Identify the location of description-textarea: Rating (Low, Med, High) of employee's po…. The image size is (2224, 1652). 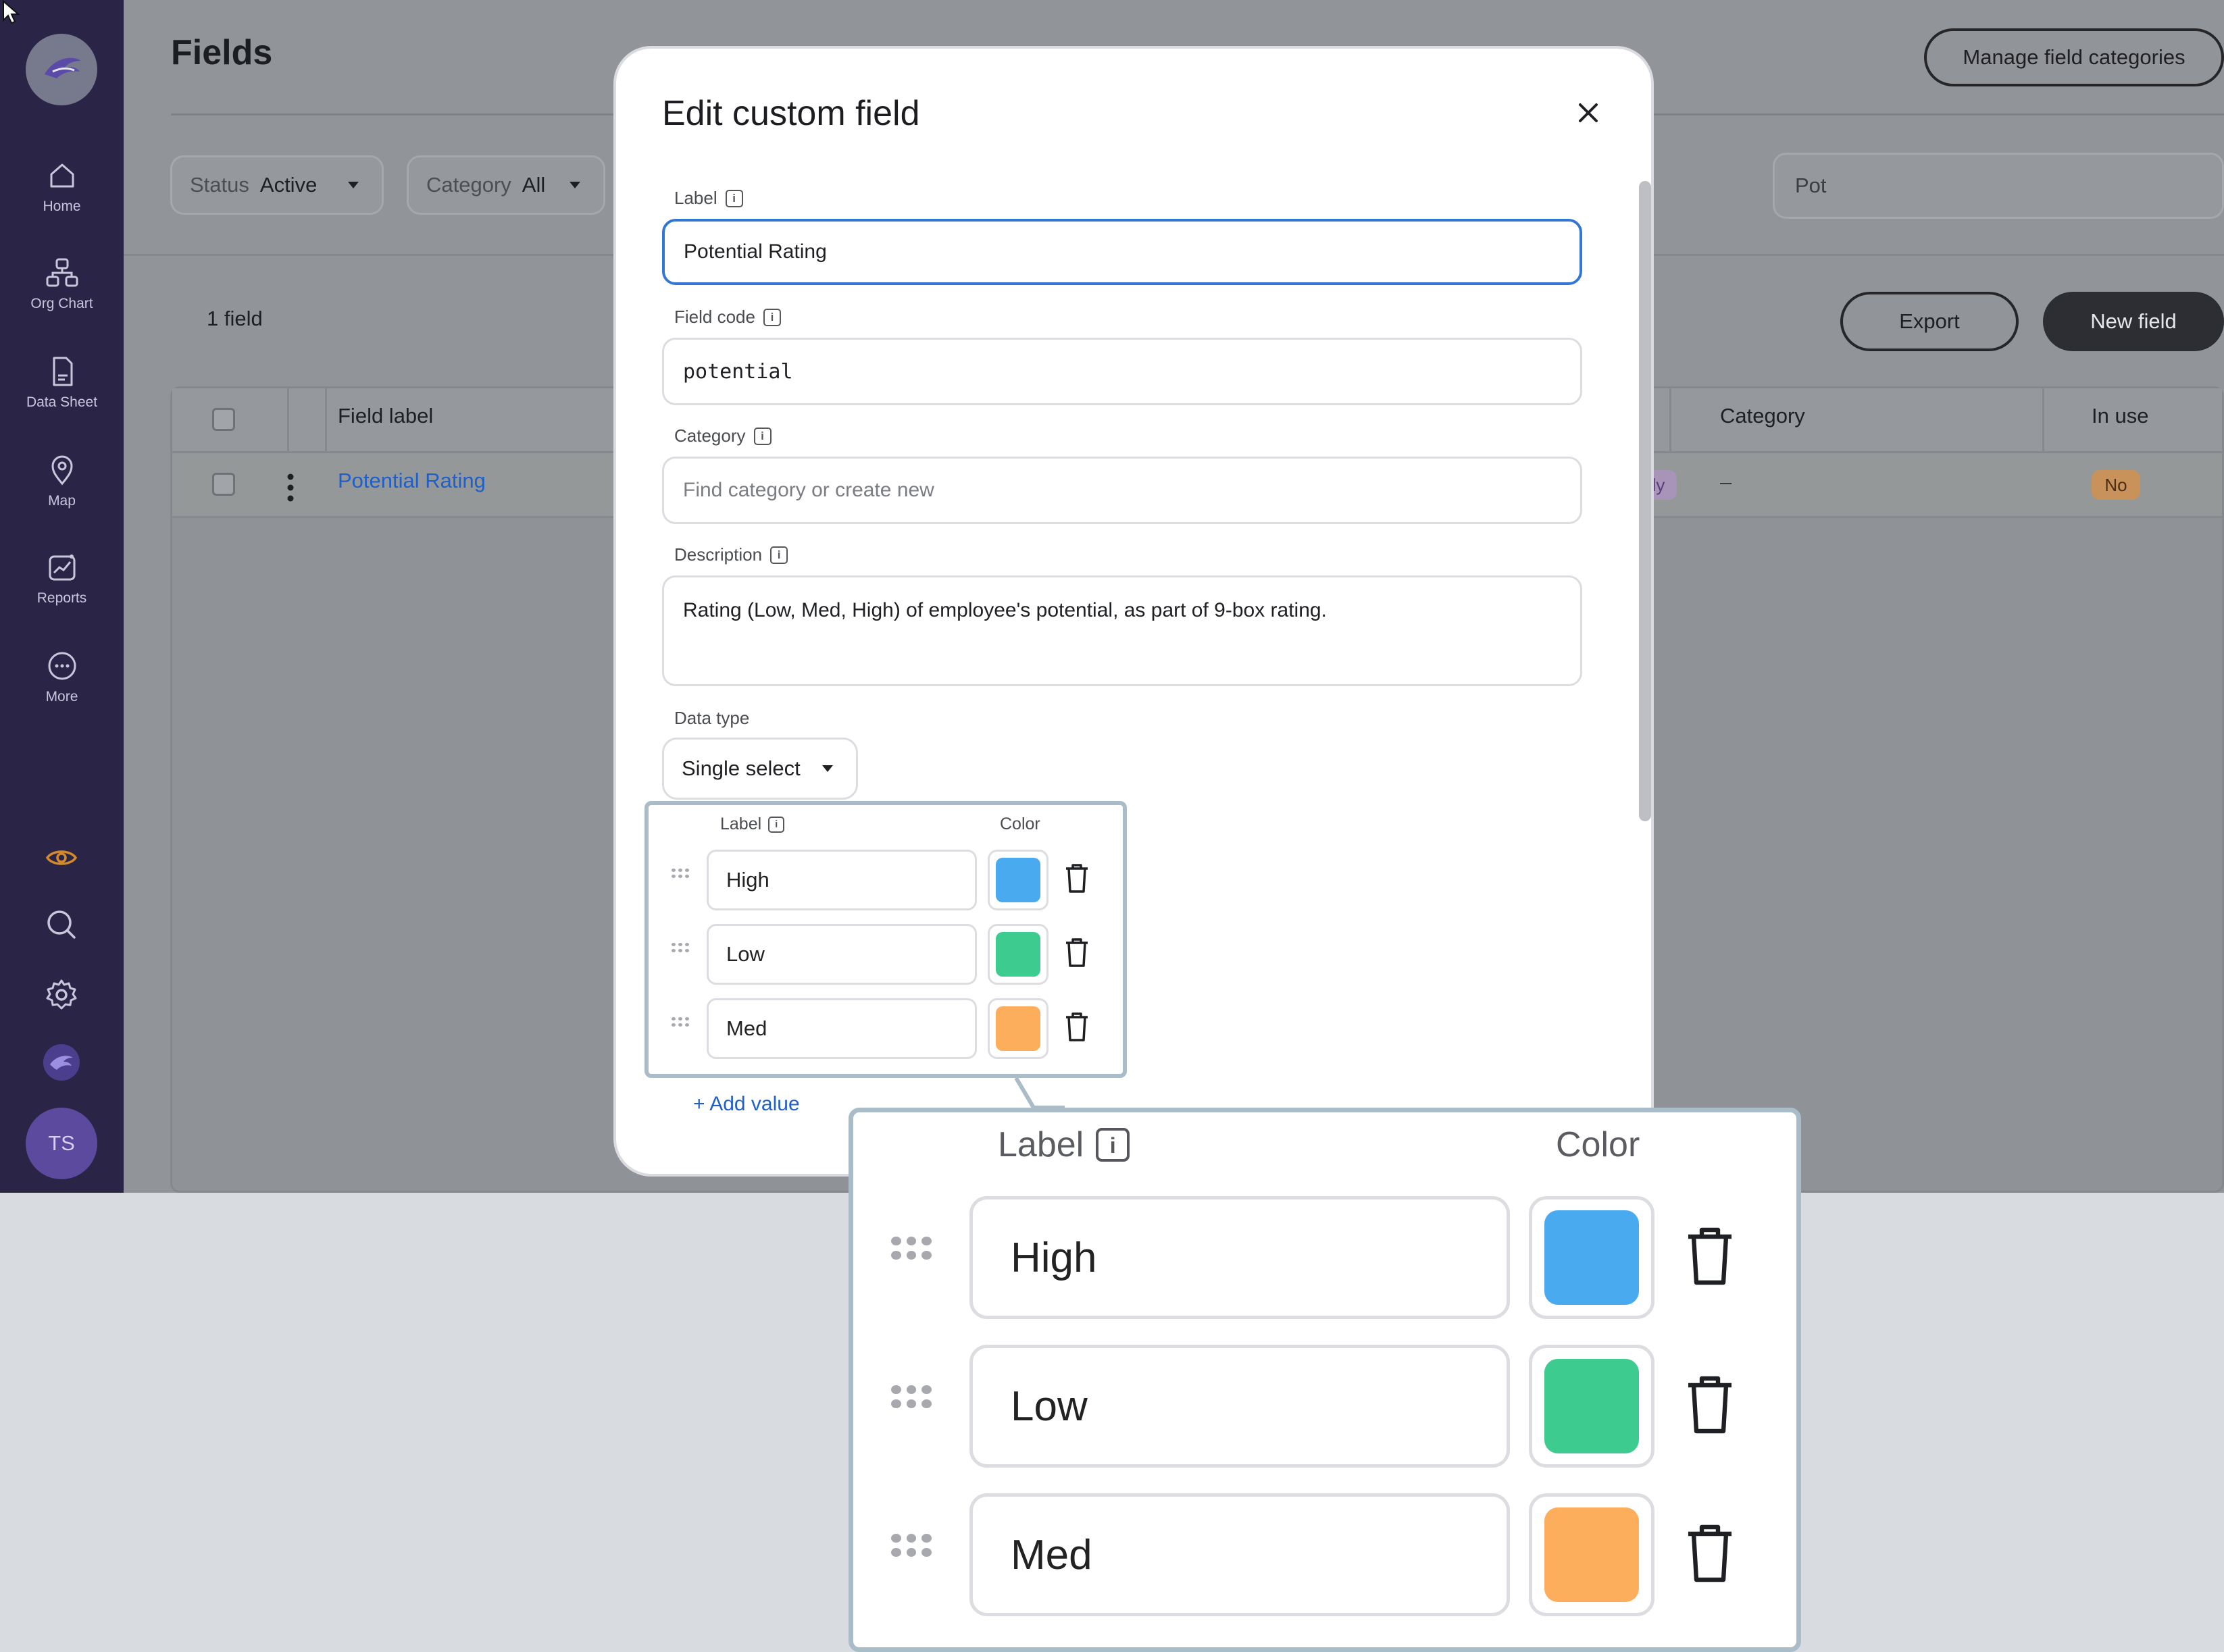
(1122, 630).